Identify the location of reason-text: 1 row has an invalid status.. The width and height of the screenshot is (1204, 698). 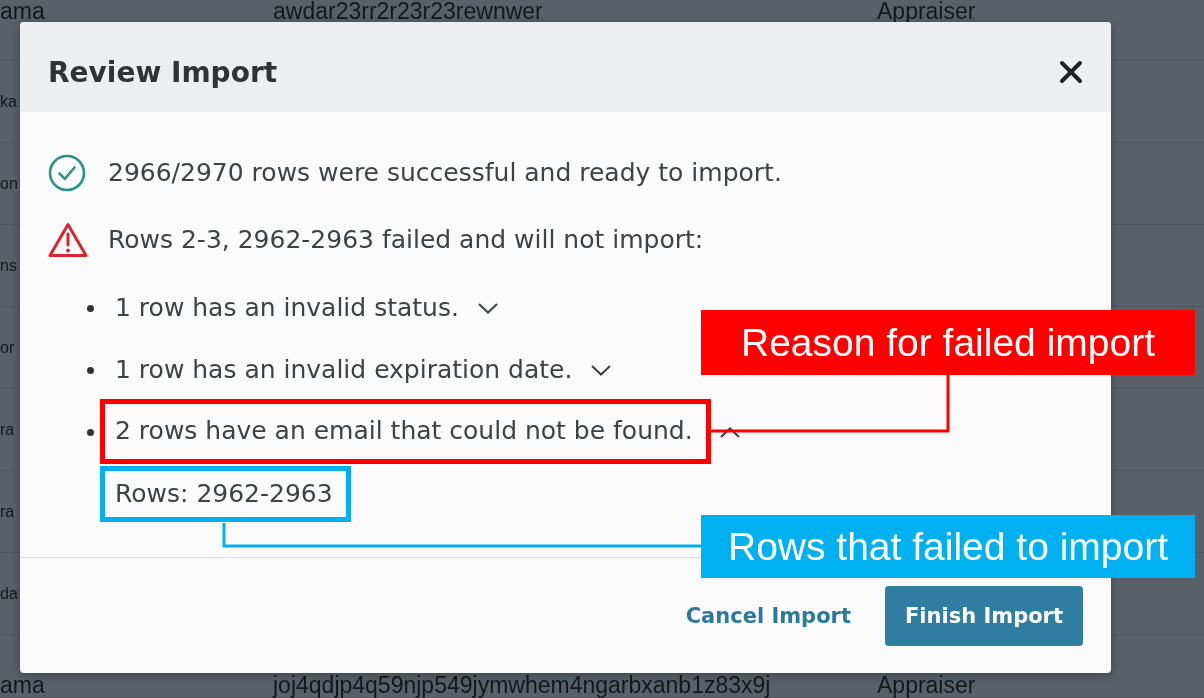
(287, 308).